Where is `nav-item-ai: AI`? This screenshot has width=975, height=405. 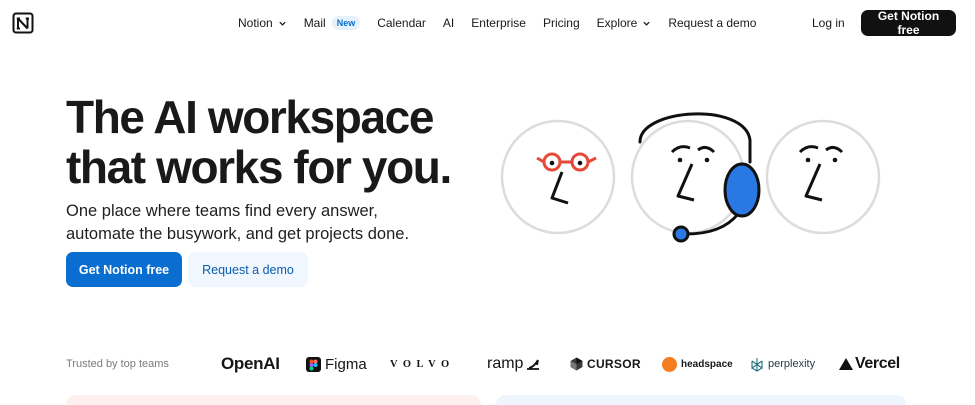
nav-item-ai: AI is located at coordinates (448, 23).